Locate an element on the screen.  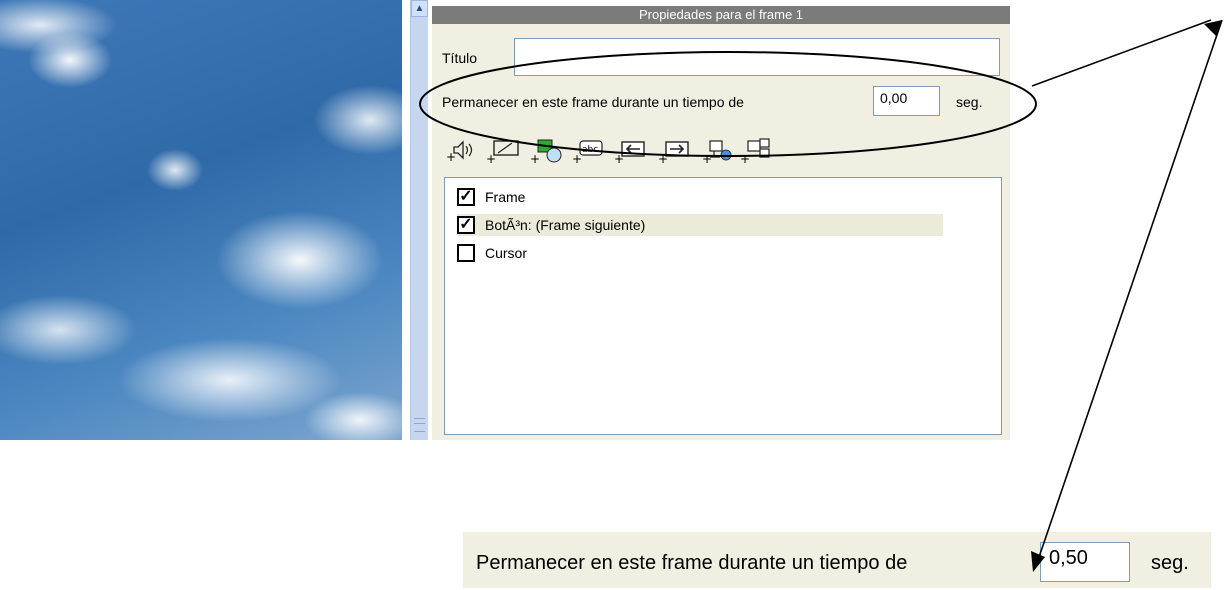
list-item-cursor: Cursor is located at coordinates (492, 253).